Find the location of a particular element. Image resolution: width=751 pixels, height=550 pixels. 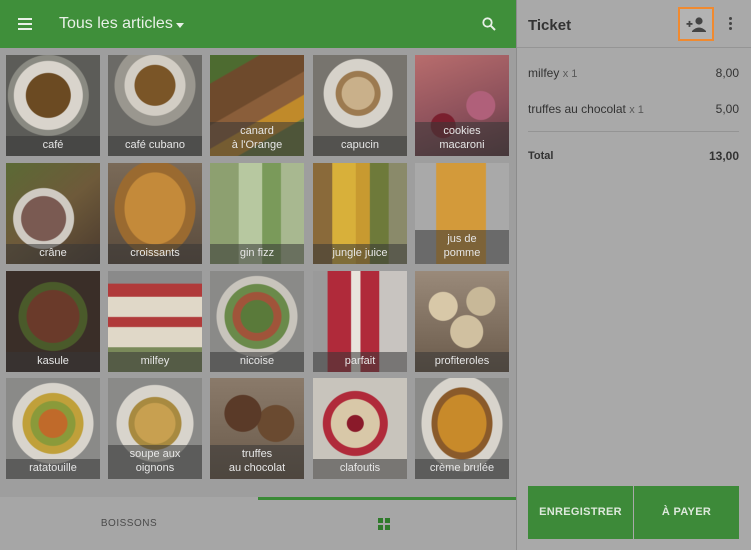

grid-icon is located at coordinates (384, 524).